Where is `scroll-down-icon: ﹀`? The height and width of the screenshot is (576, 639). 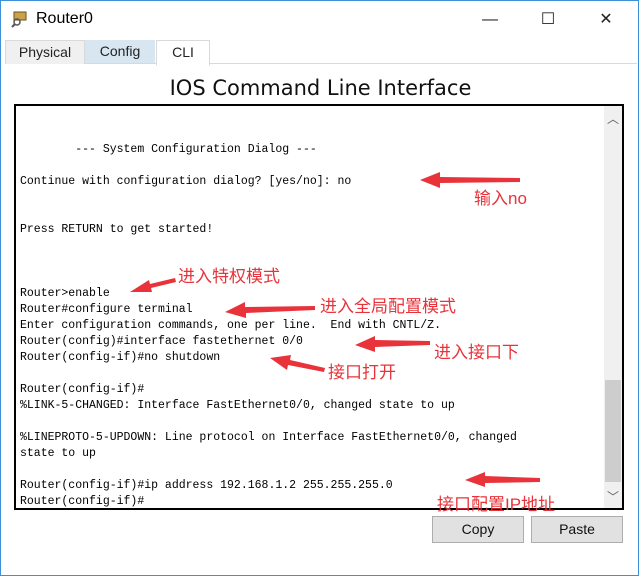
scroll-down-icon: ﹀ is located at coordinates (613, 496).